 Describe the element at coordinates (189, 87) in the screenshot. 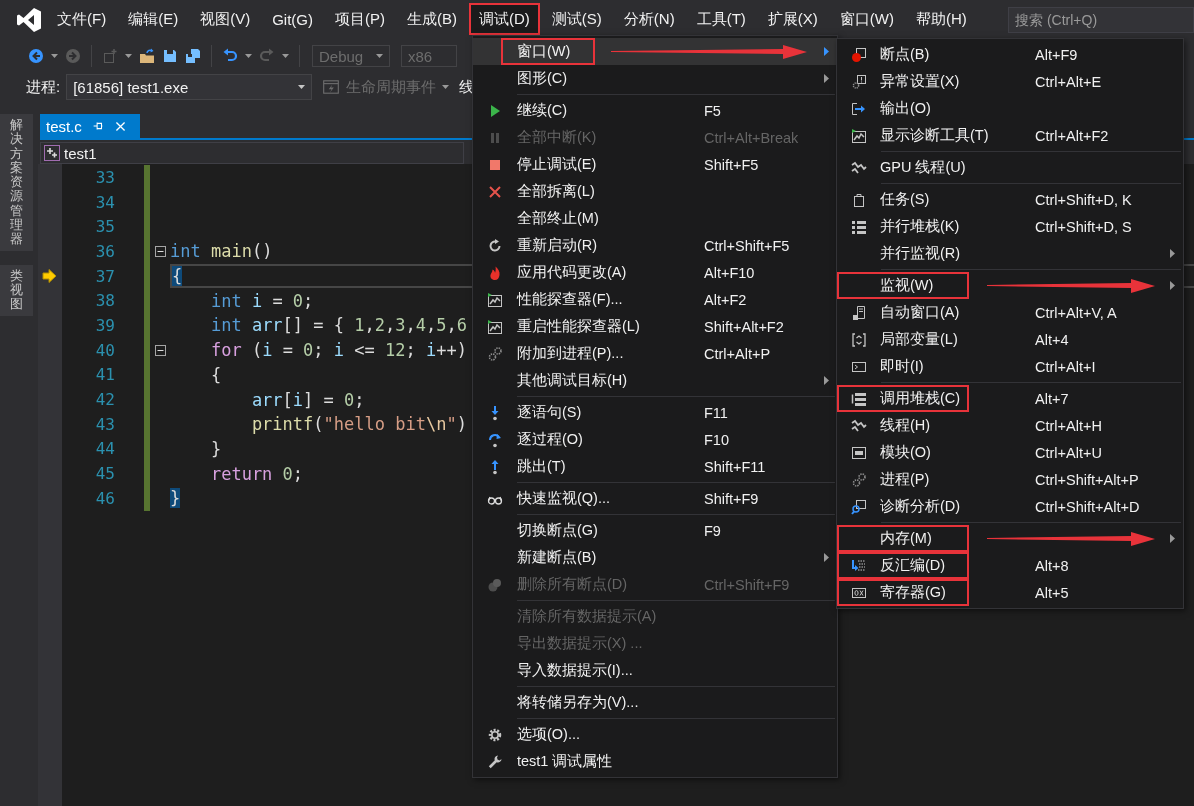

I see `process-dropdown: [61856] test1.exe` at that location.